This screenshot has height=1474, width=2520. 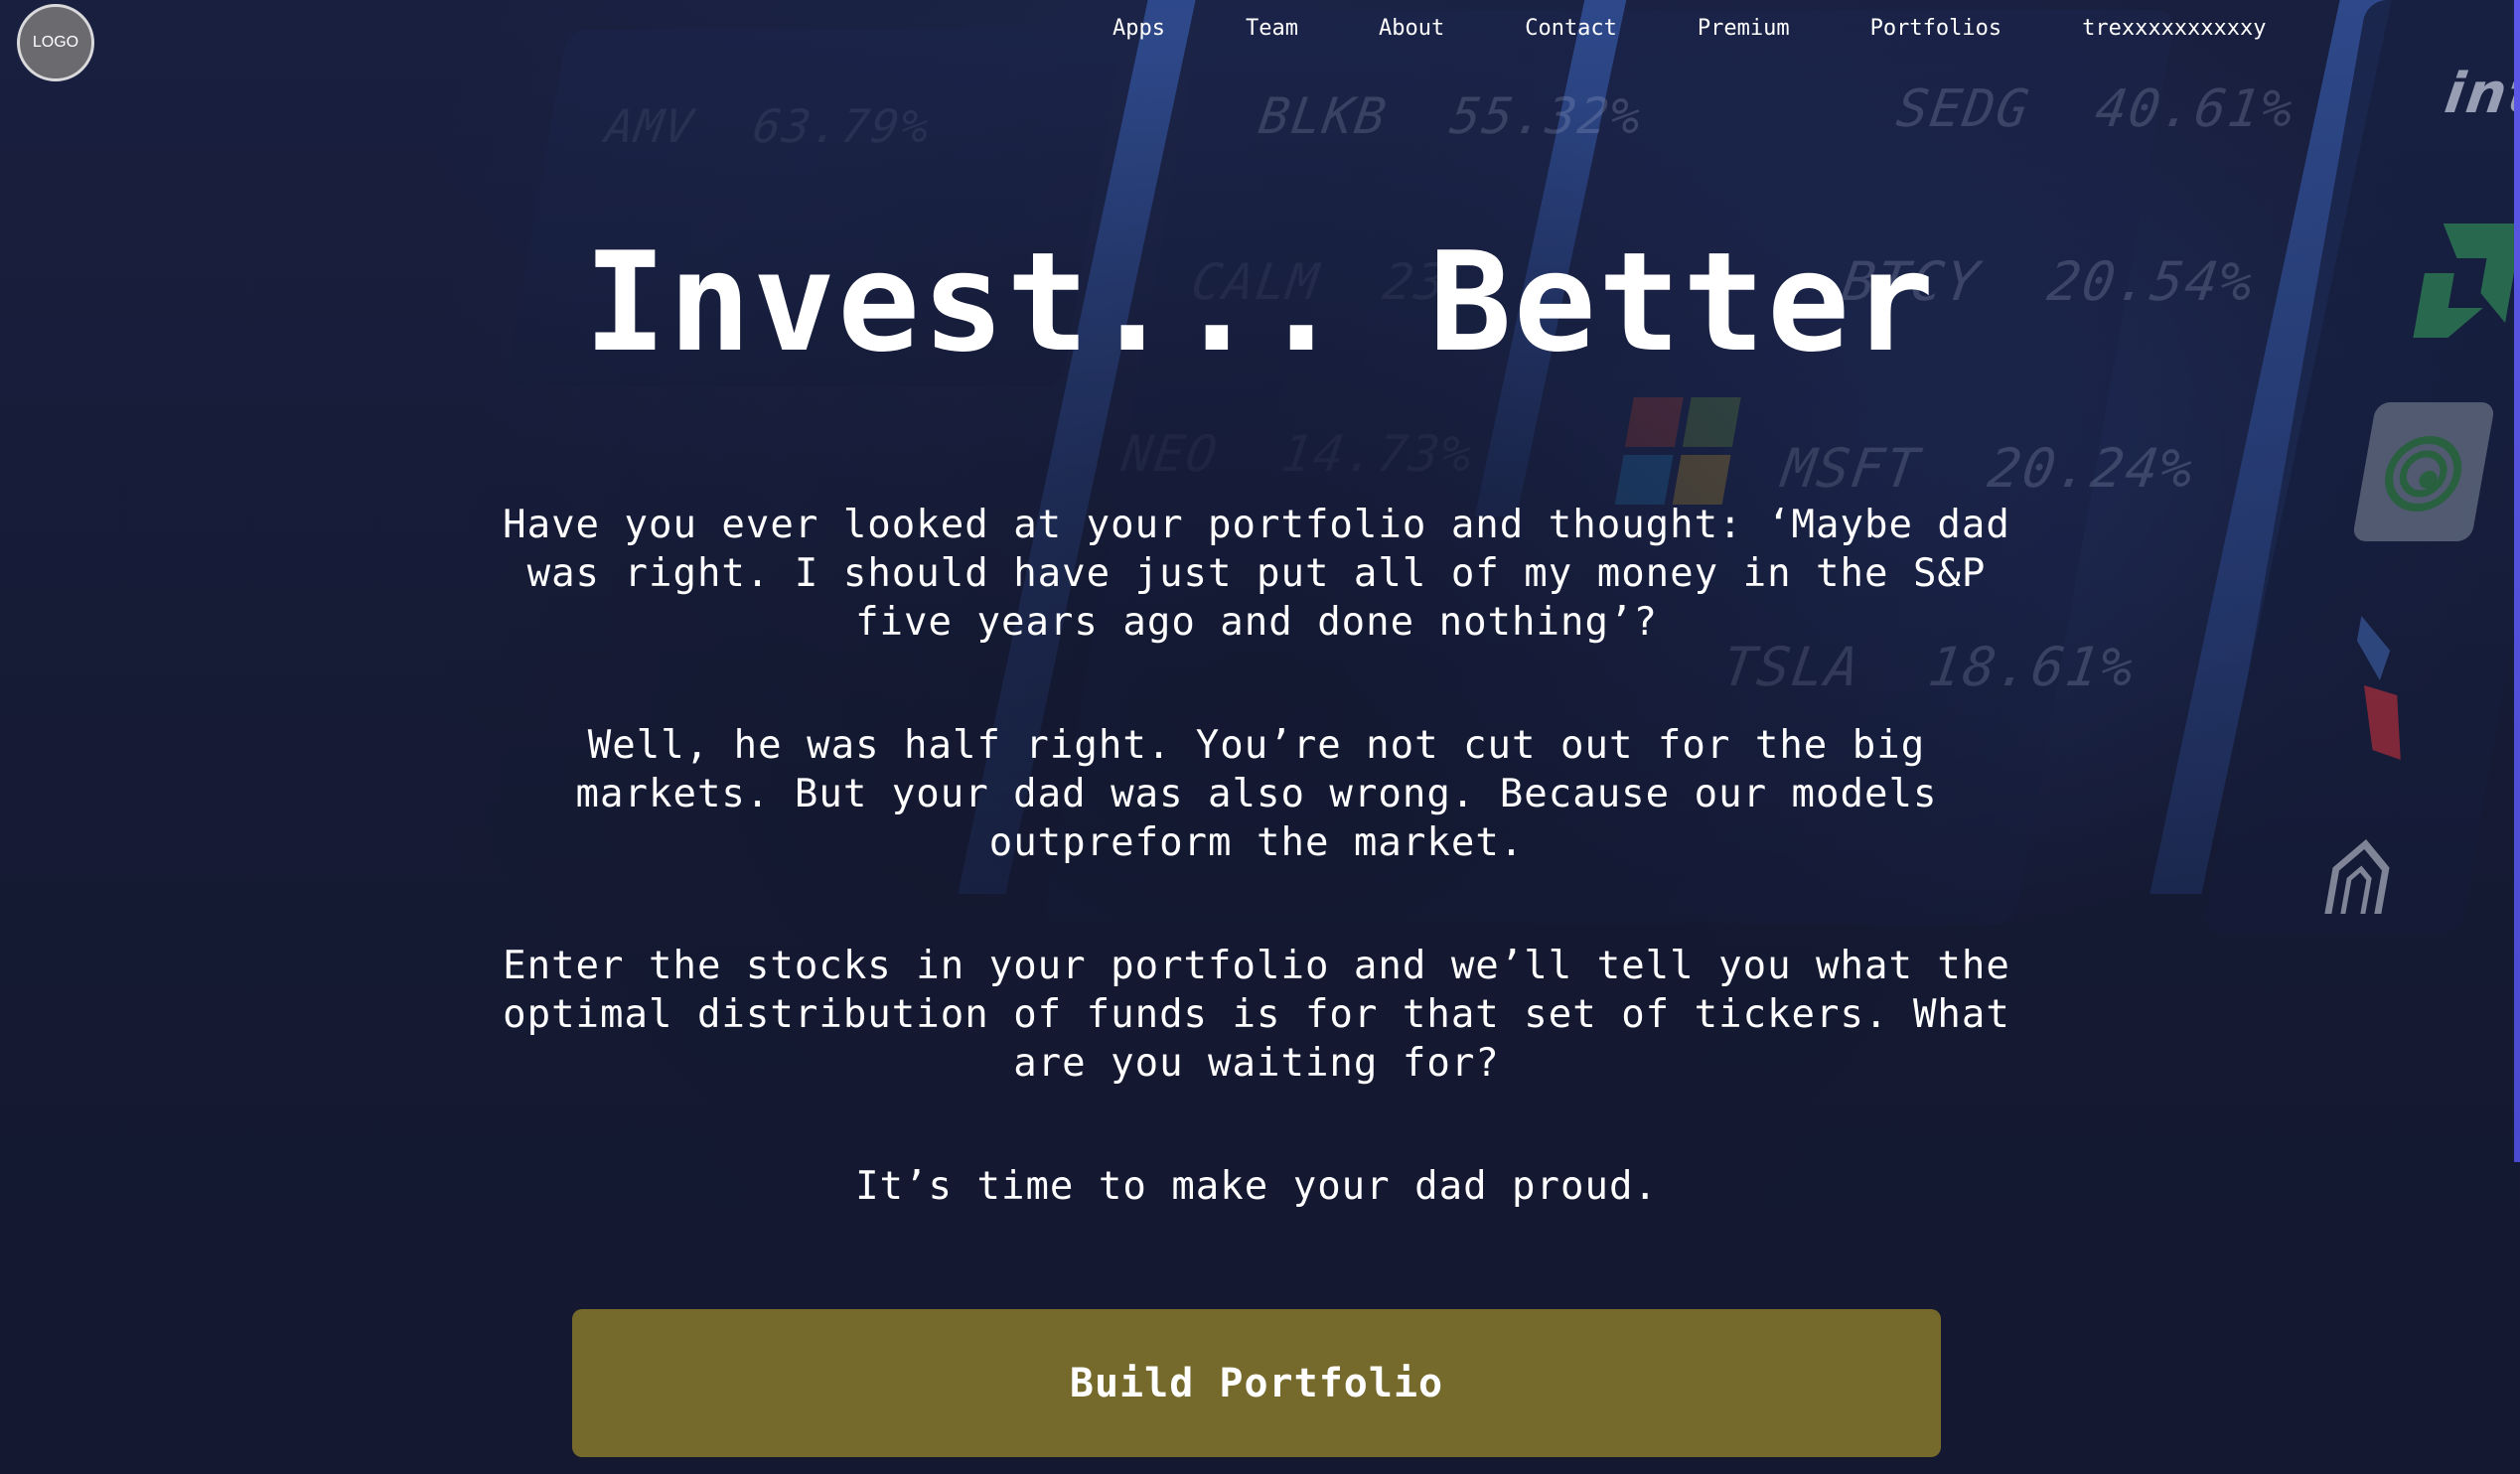 I want to click on nav-link-portfolios: Portfolios, so click(x=1935, y=29).